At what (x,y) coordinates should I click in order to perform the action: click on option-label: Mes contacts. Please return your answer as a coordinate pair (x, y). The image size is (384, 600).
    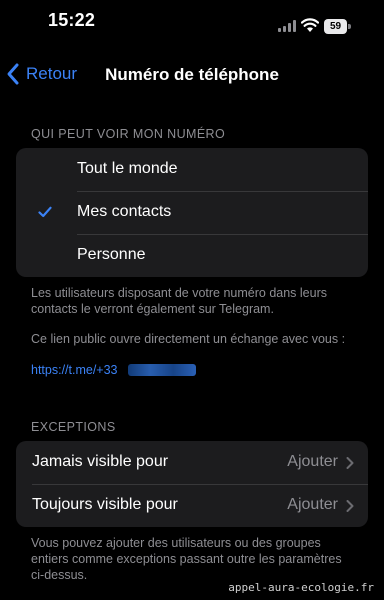
    Looking at the image, I should click on (124, 211).